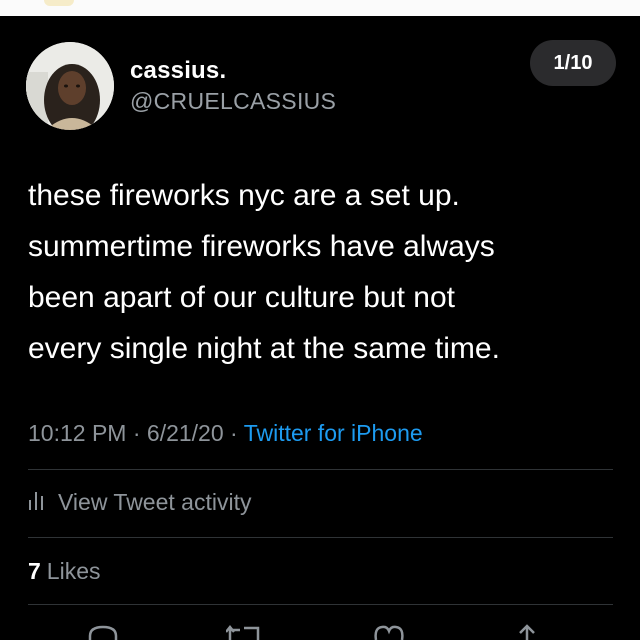 The image size is (640, 640). I want to click on likes-count-link: 7 Likes, so click(64, 571).